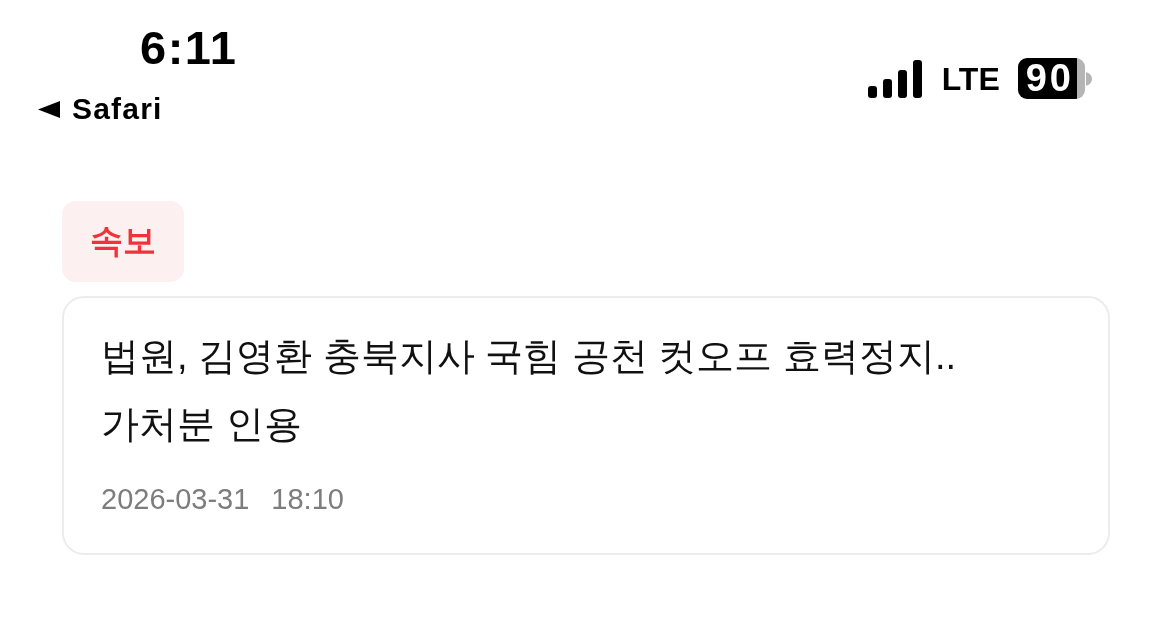 The height and width of the screenshot is (630, 1170). I want to click on breaking-badge: 속보, so click(123, 241).